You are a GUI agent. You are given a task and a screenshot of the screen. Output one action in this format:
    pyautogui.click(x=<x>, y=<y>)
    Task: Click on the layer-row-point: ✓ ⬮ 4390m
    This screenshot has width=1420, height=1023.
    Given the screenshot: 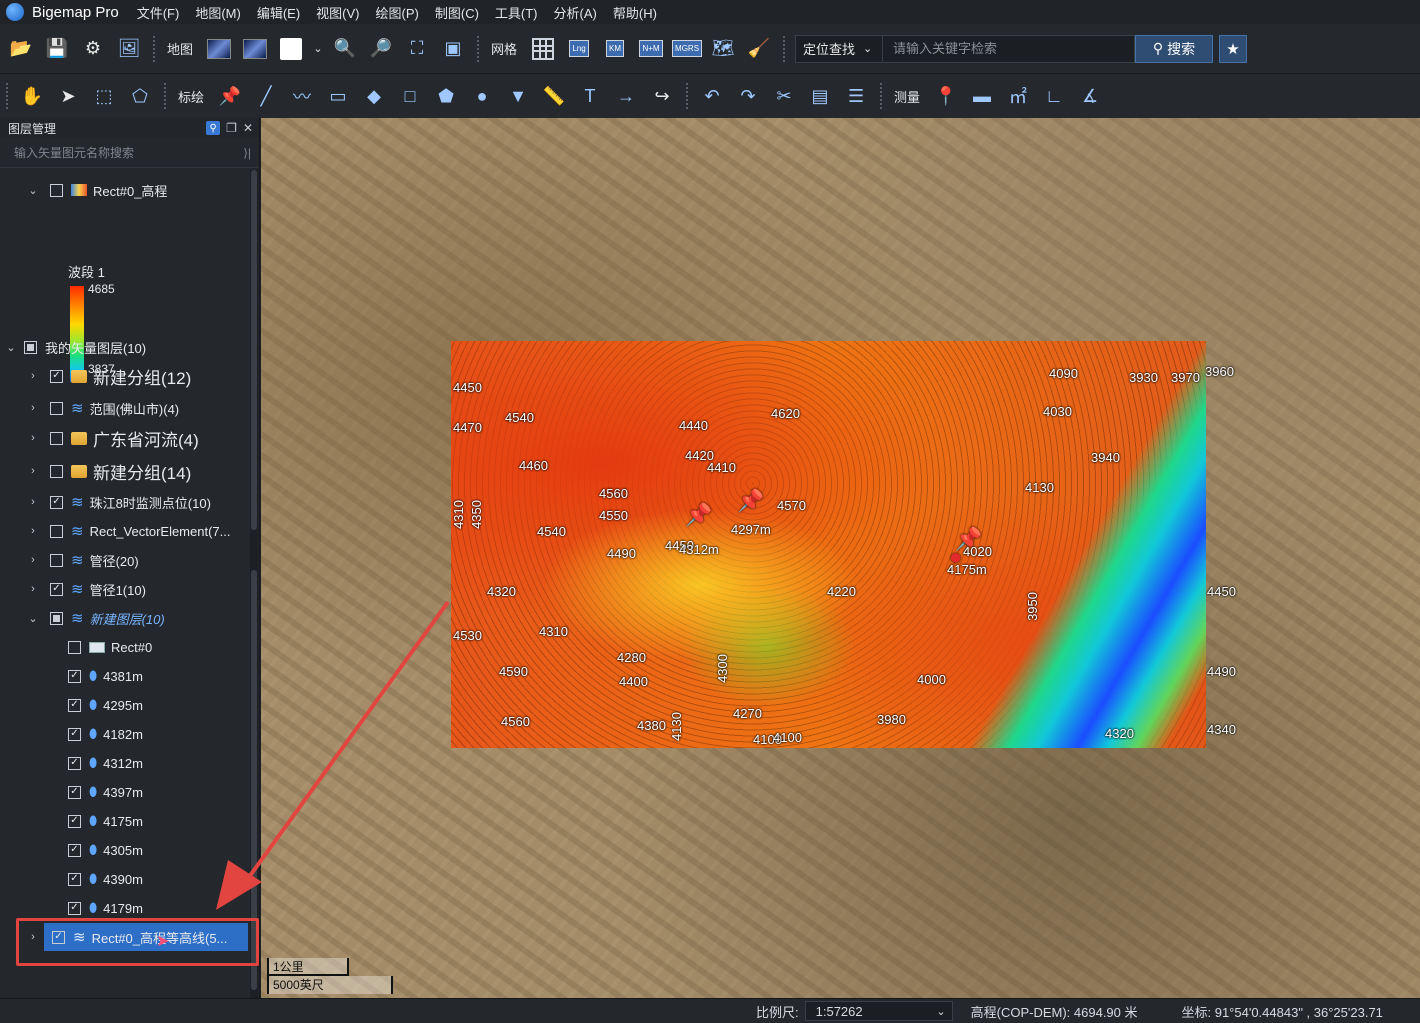 What is the action you would take?
    pyautogui.click(x=100, y=879)
    